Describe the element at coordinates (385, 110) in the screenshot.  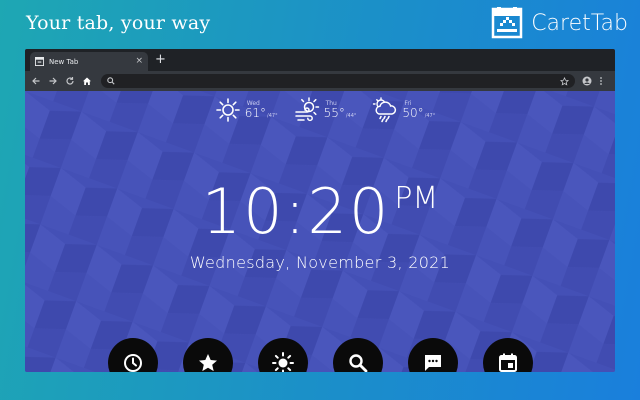
I see `rain-icon` at that location.